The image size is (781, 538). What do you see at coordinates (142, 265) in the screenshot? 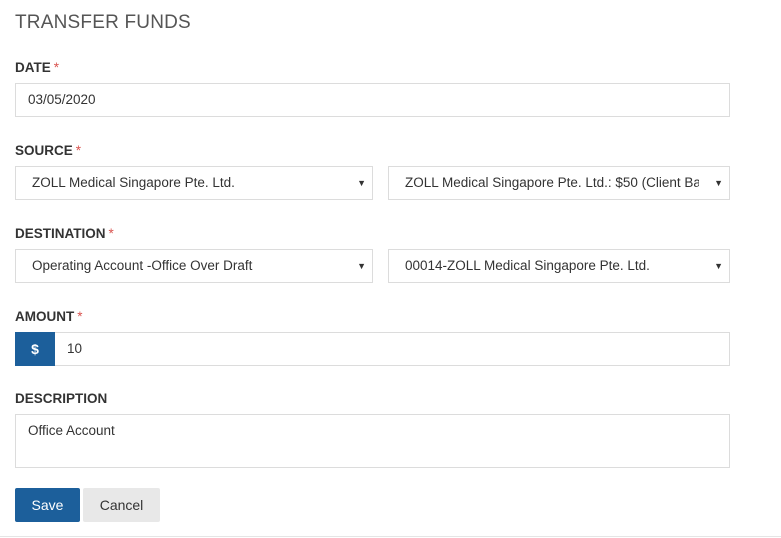
I see `destination-account-value: Operating Account -Office Over Draft` at bounding box center [142, 265].